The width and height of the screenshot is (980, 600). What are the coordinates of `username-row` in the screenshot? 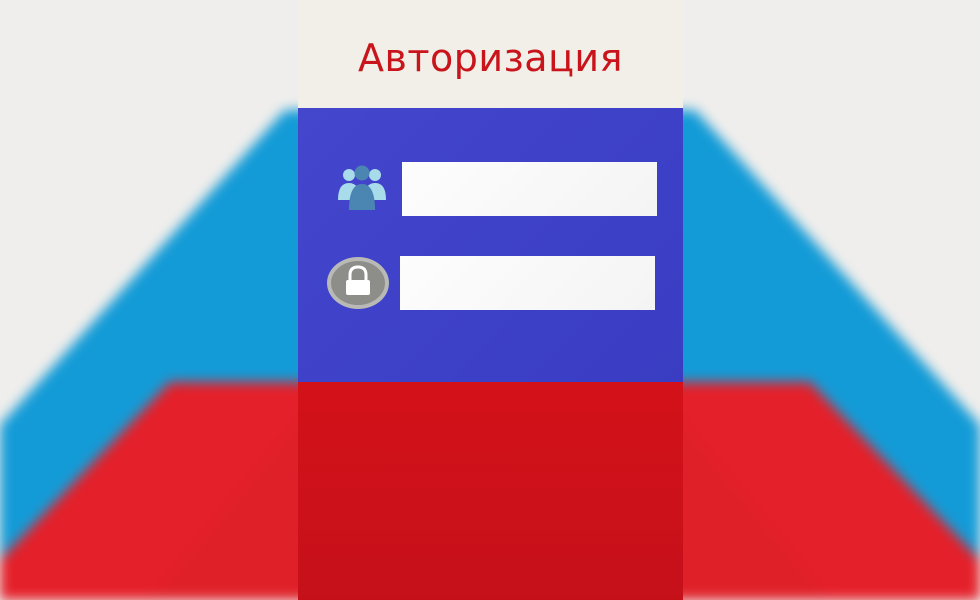 It's located at (495, 189).